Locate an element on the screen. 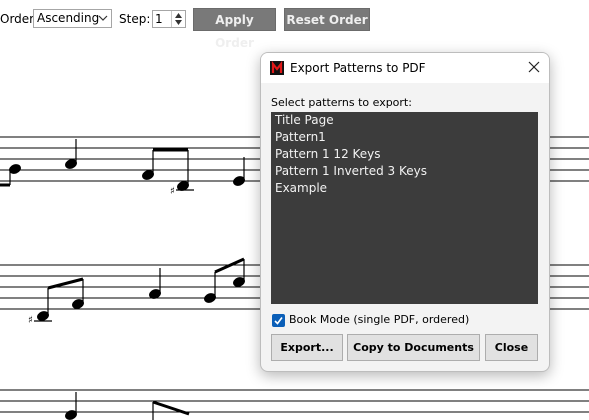 Image resolution: width=589 pixels, height=420 pixels. book-mode-checkbox is located at coordinates (278, 320).